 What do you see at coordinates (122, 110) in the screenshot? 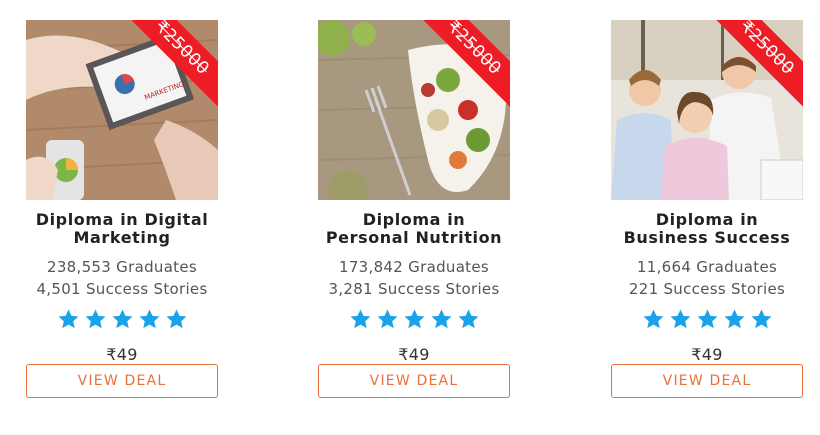
I see `course-image: MARKETING ₹25000` at bounding box center [122, 110].